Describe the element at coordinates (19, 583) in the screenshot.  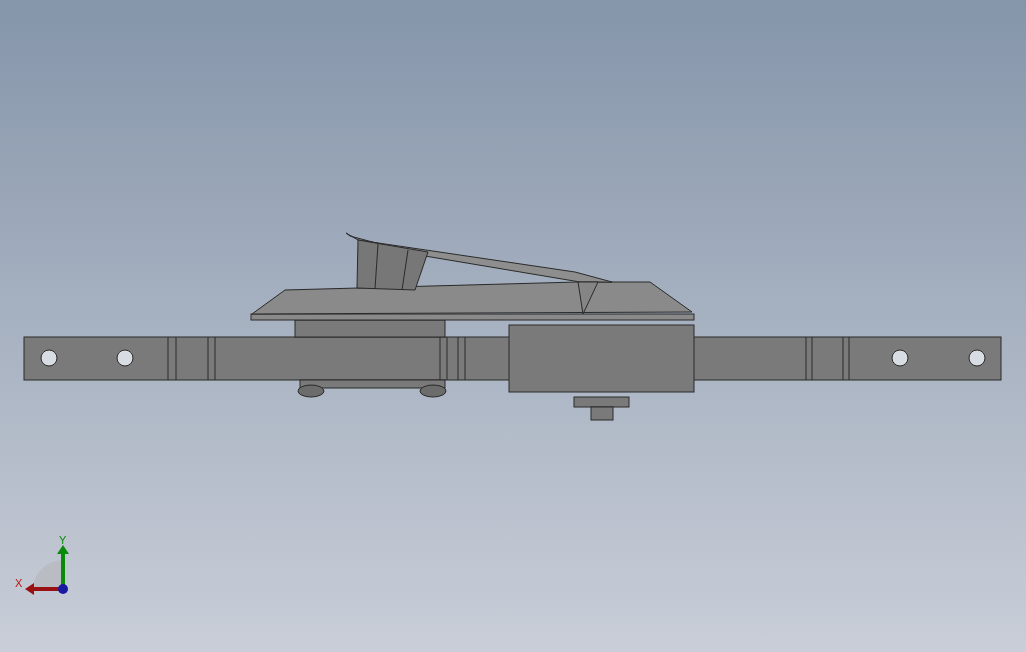
I see `x-axis-label: X` at that location.